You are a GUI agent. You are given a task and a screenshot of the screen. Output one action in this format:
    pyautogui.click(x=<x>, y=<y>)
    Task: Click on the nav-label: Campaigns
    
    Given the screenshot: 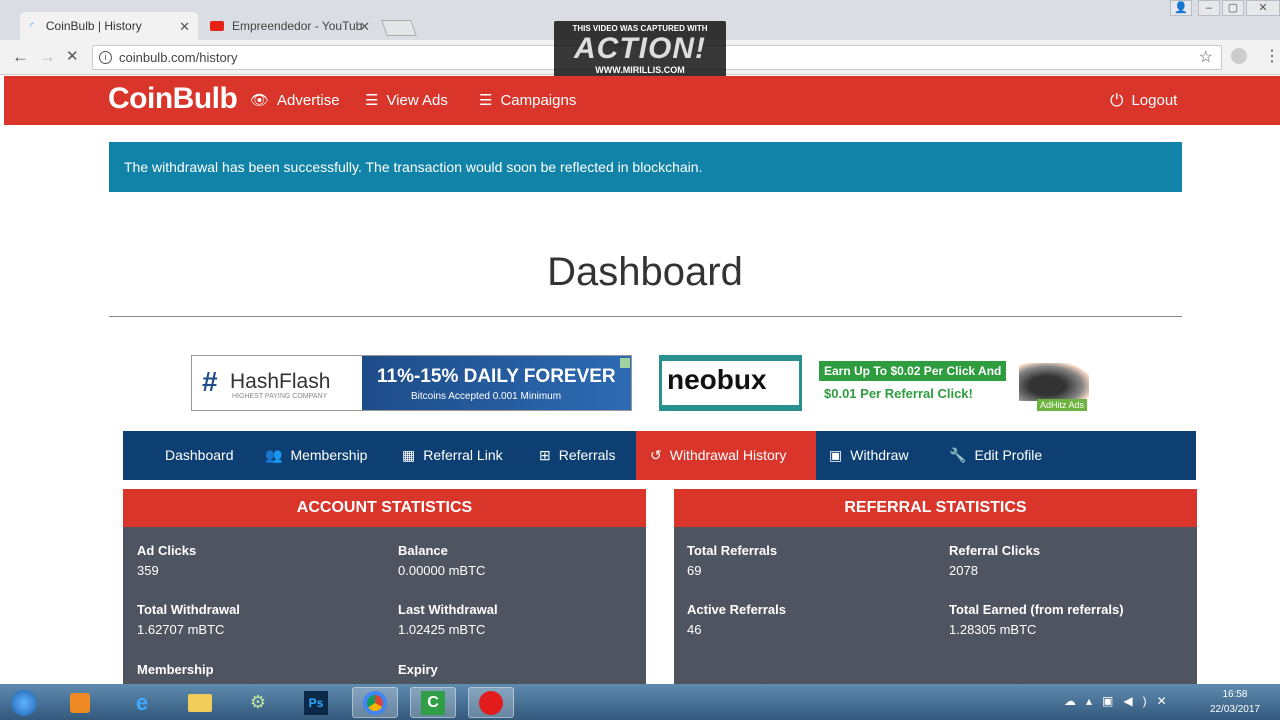 What is the action you would take?
    pyautogui.click(x=538, y=100)
    